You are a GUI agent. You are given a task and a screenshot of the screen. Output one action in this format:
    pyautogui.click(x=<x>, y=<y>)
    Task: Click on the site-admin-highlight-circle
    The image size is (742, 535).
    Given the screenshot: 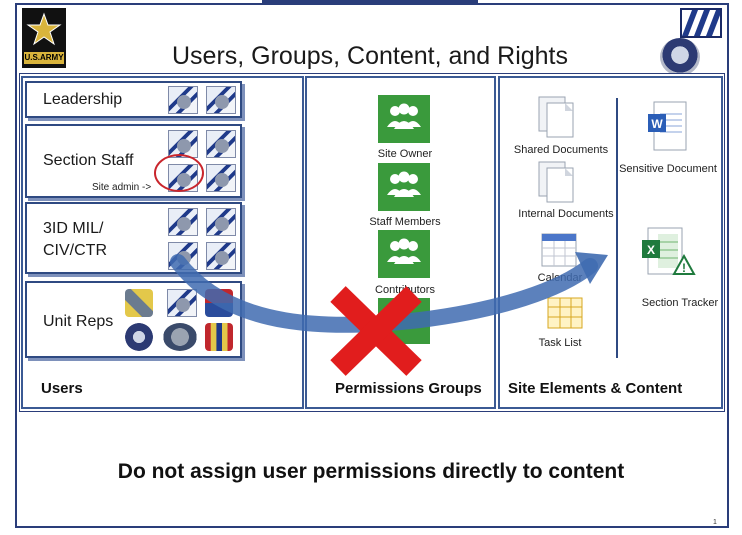 What is the action you would take?
    pyautogui.click(x=179, y=173)
    